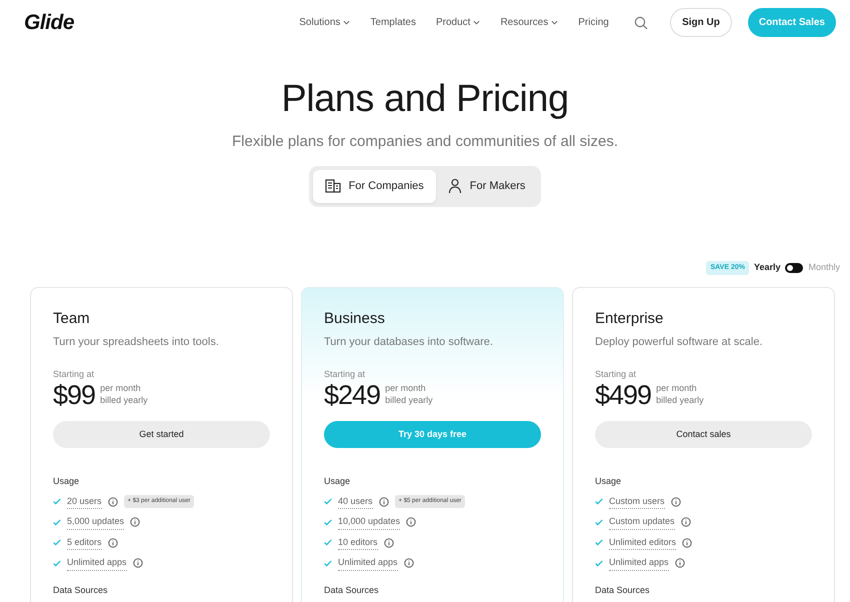 This screenshot has height=602, width=850. What do you see at coordinates (425, 142) in the screenshot?
I see `page-subtitle: Flexible plans for companies and communities of all sizes.` at bounding box center [425, 142].